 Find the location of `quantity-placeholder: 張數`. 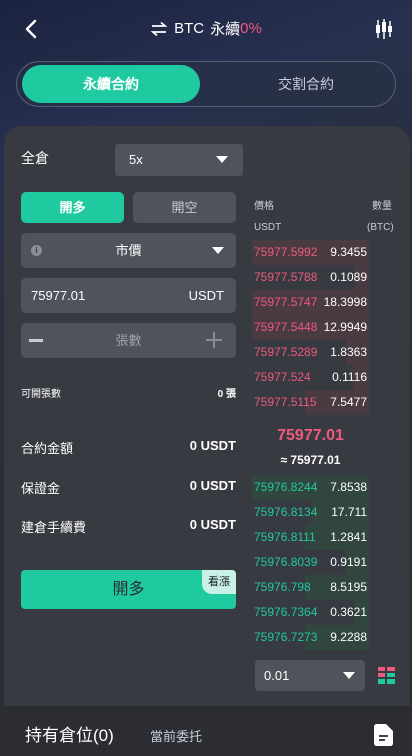

quantity-placeholder: 張數 is located at coordinates (128, 340).